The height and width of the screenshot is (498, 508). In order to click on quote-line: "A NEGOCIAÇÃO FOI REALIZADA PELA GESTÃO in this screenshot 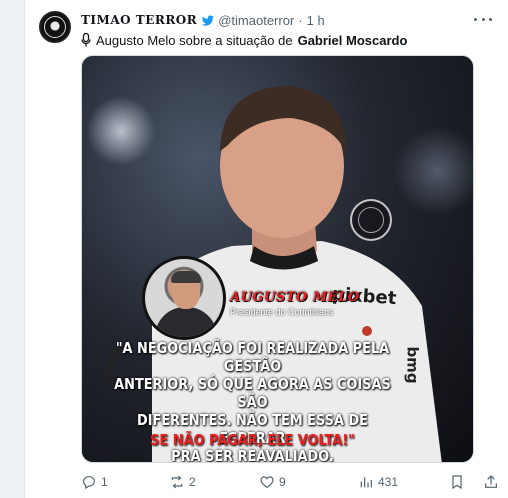, I will do `click(252, 357)`.